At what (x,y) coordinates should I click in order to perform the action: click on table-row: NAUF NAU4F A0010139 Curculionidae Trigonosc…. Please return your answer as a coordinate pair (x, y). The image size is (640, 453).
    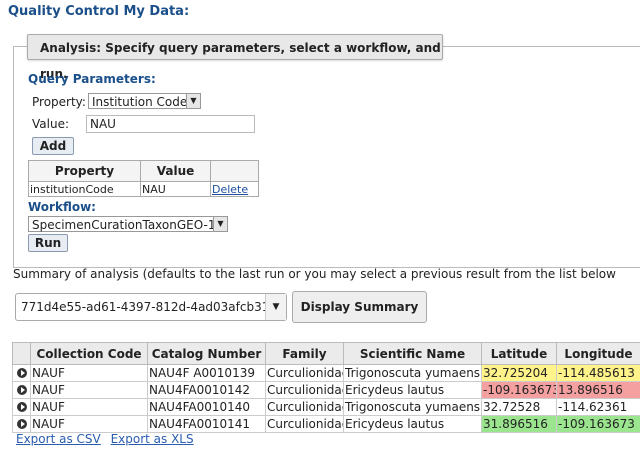
    Looking at the image, I should click on (326, 373).